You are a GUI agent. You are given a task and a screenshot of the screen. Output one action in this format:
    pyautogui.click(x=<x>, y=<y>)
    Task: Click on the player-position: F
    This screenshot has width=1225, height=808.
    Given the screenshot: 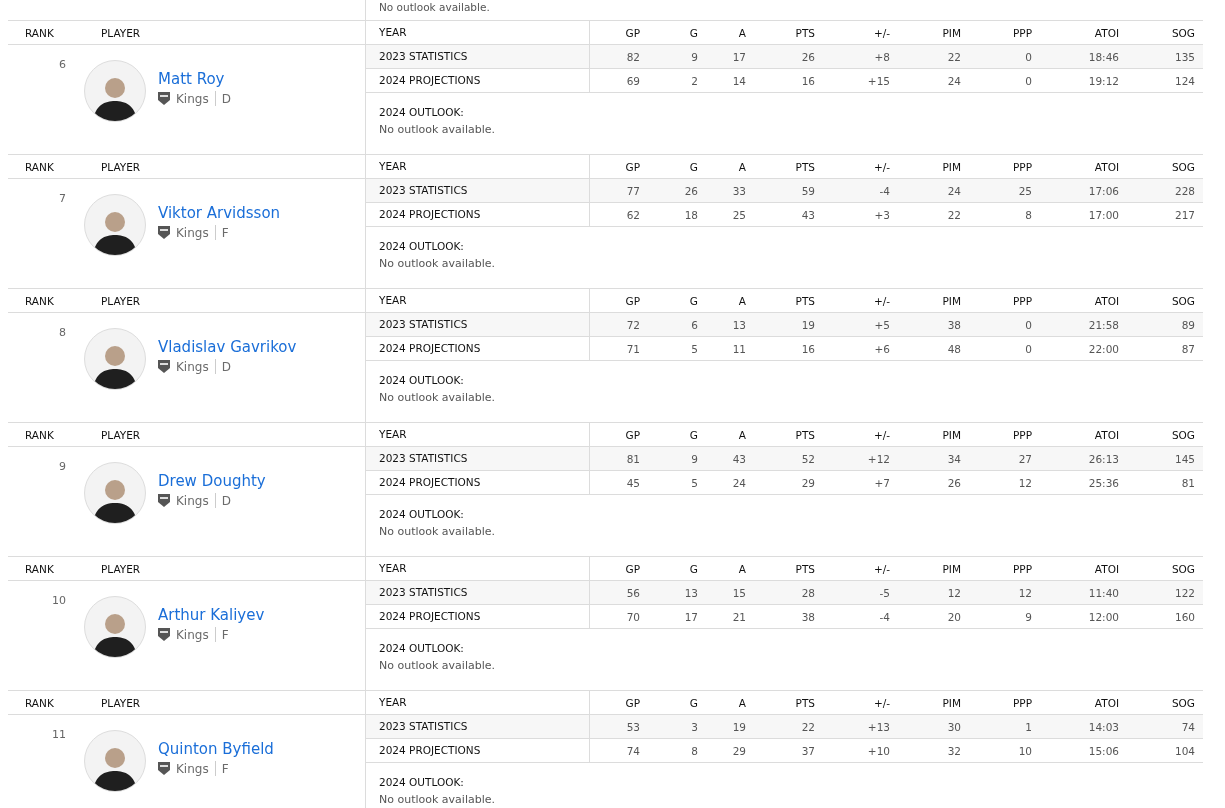 What is the action you would take?
    pyautogui.click(x=225, y=232)
    